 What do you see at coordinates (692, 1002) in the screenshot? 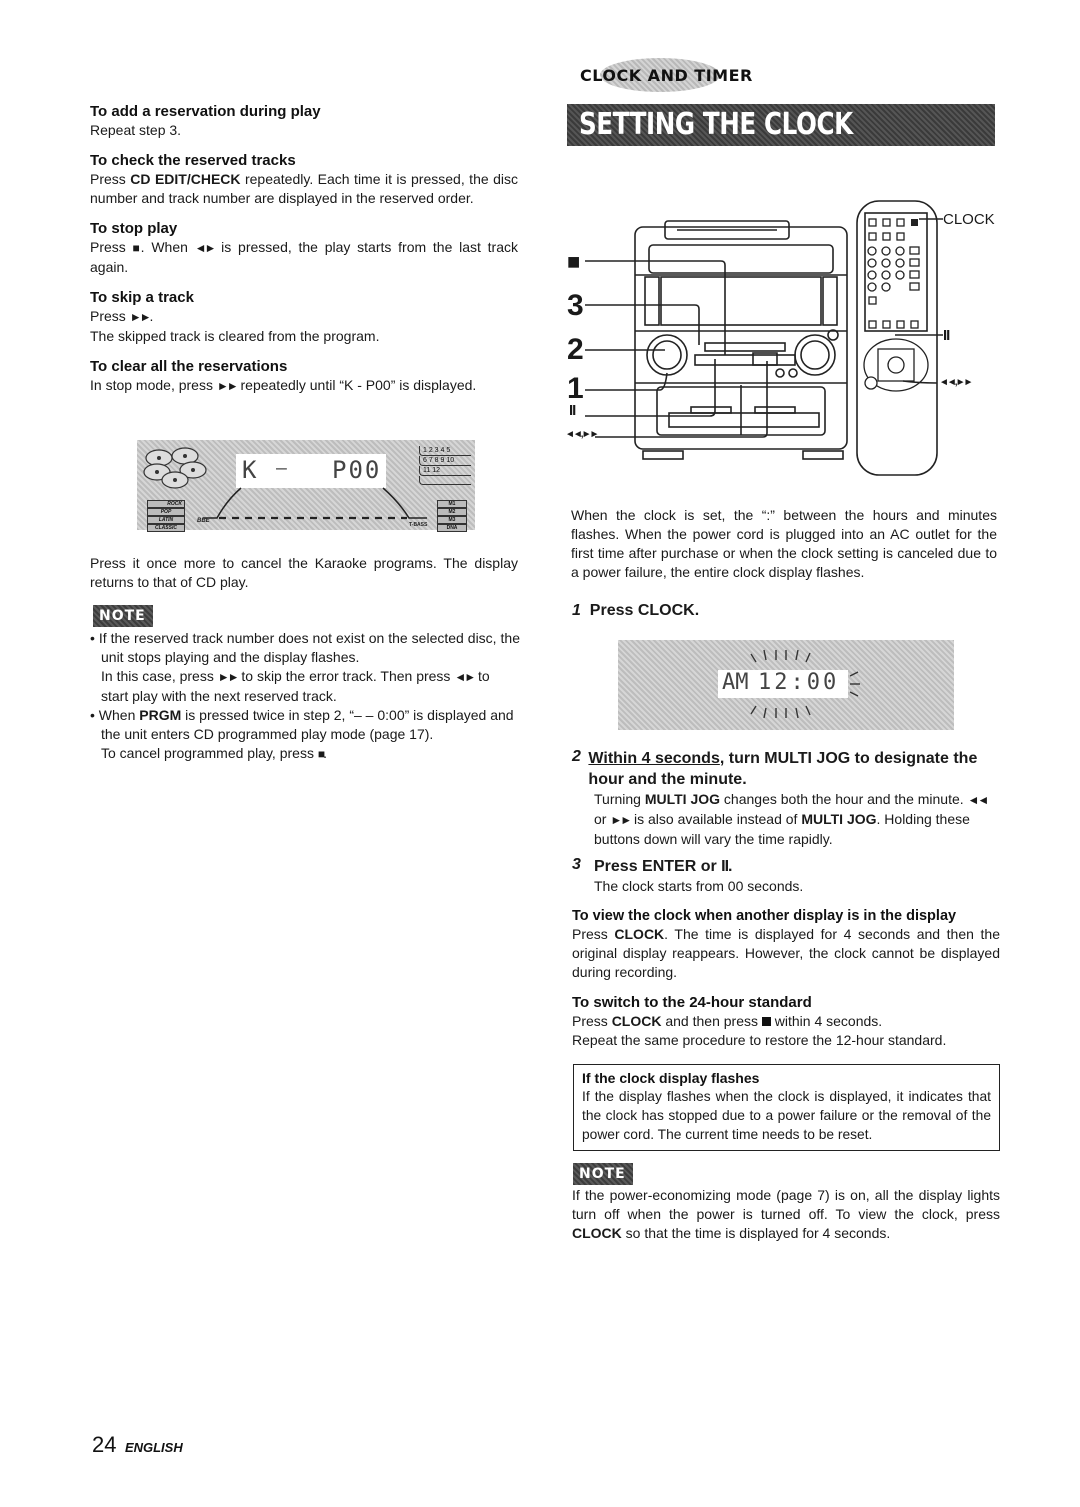
I see `heading-24-hour: To switch to the 24-hour standard` at bounding box center [692, 1002].